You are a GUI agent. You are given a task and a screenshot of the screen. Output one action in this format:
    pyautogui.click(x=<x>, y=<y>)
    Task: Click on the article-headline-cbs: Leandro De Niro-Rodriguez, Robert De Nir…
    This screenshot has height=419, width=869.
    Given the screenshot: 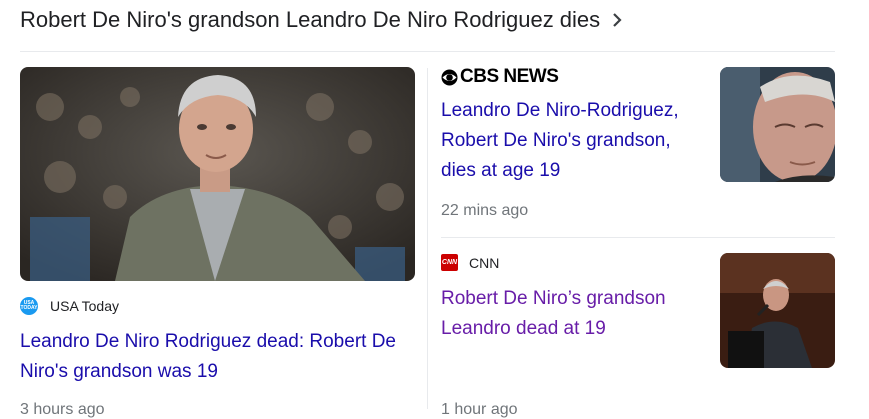 What is the action you would take?
    pyautogui.click(x=572, y=141)
    